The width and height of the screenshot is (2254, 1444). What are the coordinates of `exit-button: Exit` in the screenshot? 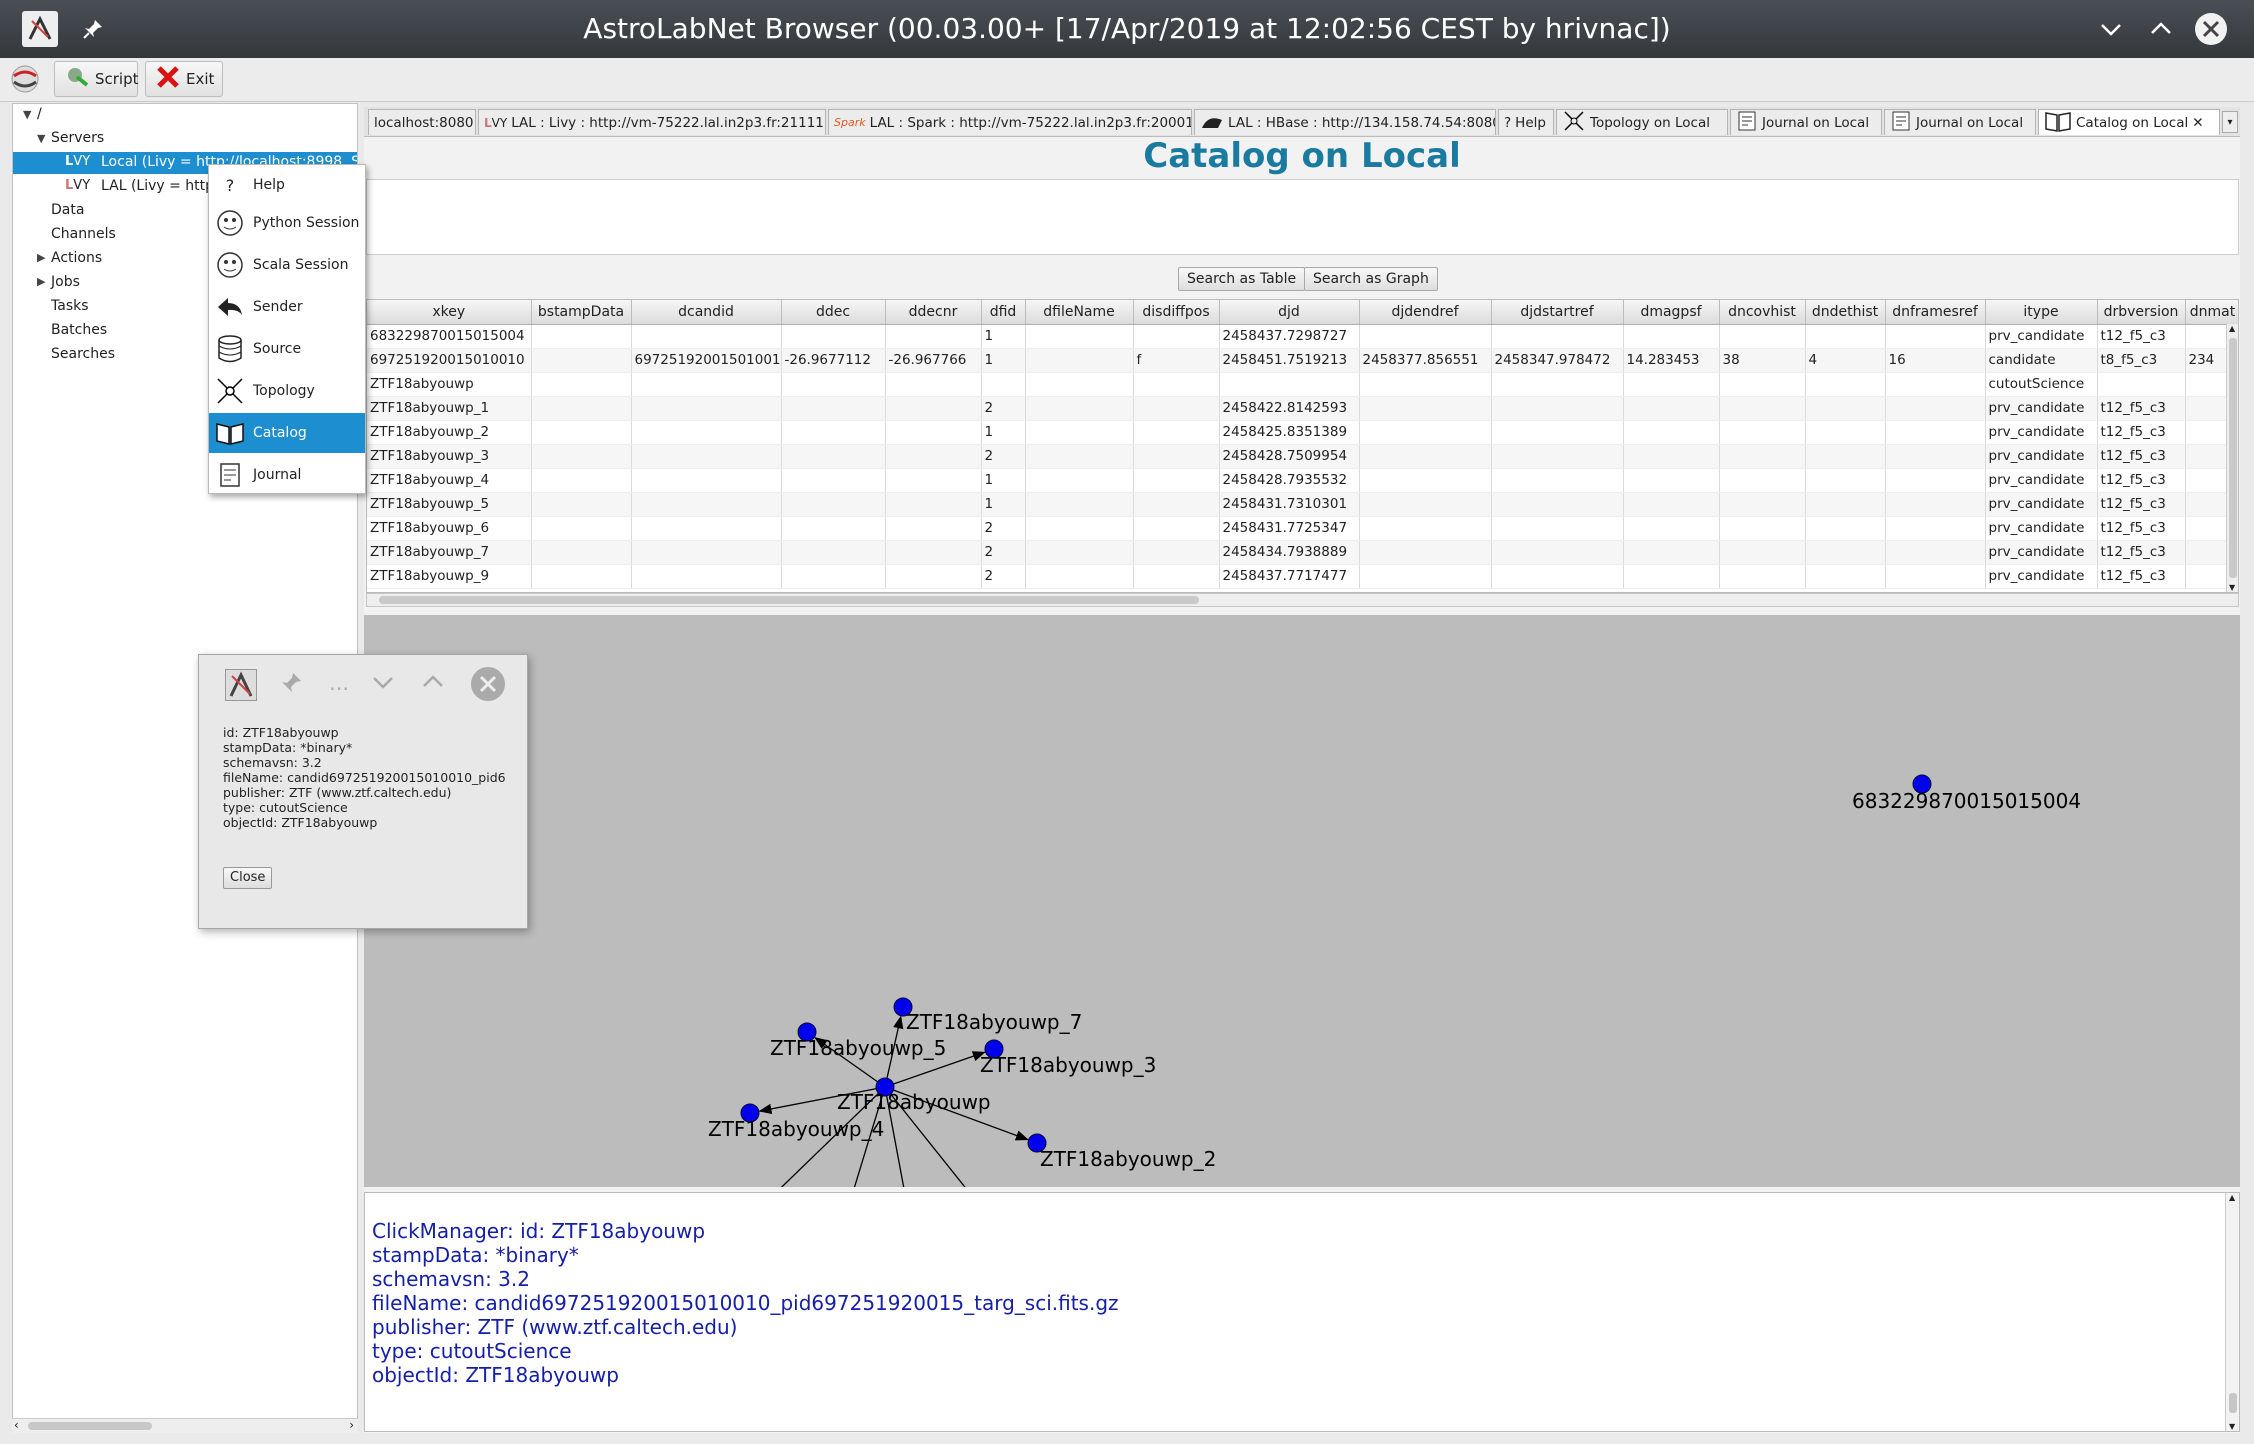 It's located at (184, 79).